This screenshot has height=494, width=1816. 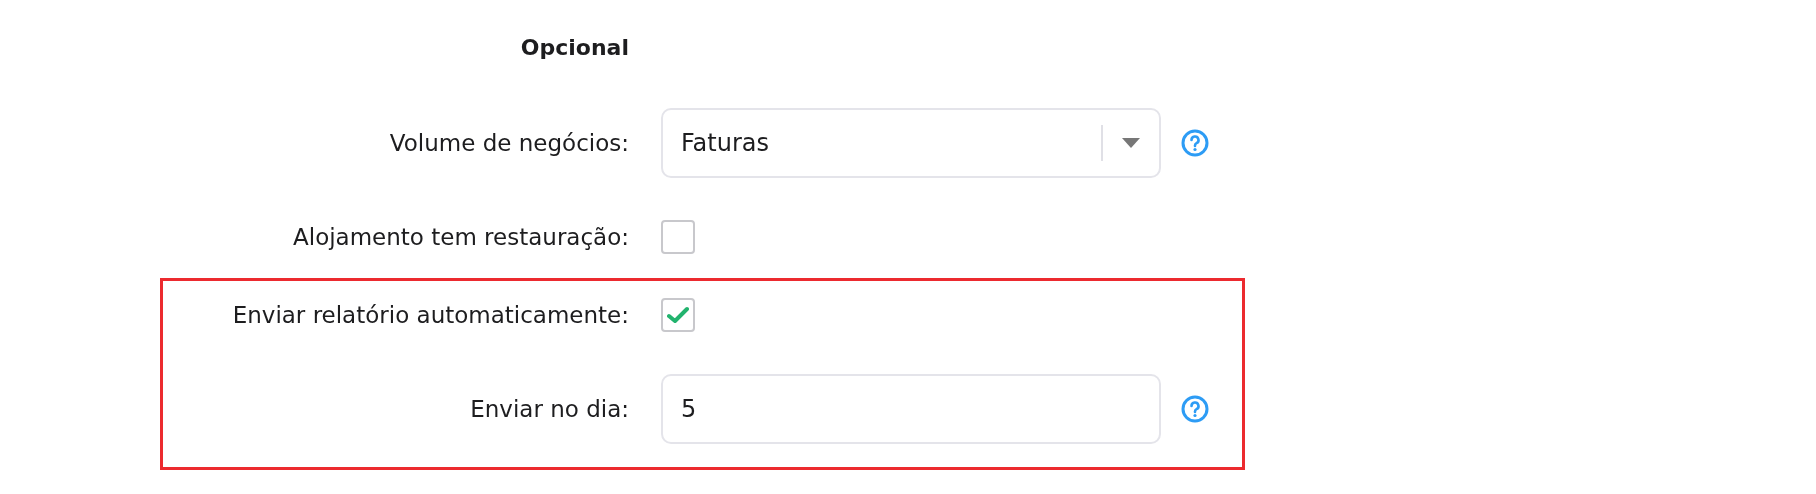 What do you see at coordinates (574, 48) in the screenshot?
I see `section-title: Opcional` at bounding box center [574, 48].